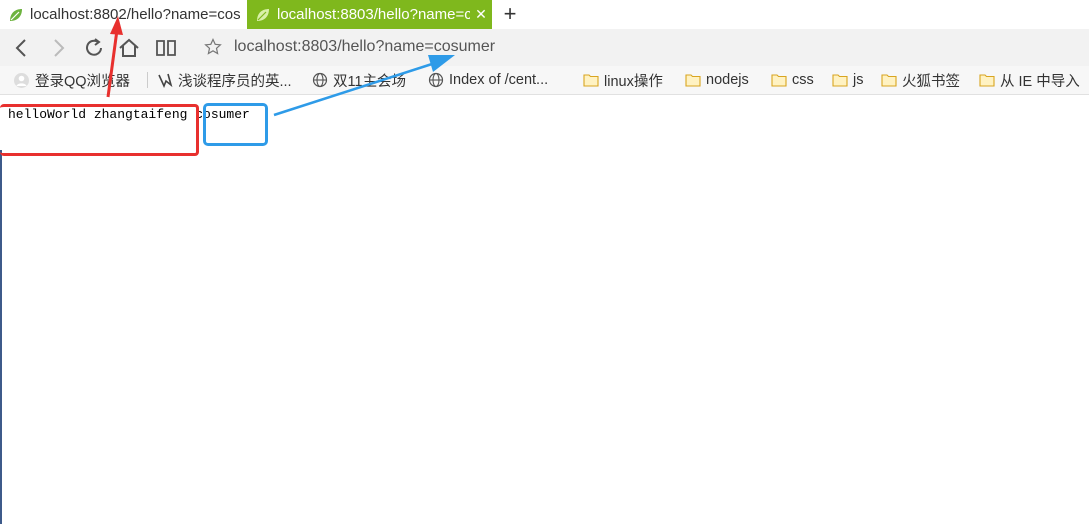 The width and height of the screenshot is (1089, 524). Describe the element at coordinates (633, 81) in the screenshot. I see `bookmark-label: linux操作` at that location.